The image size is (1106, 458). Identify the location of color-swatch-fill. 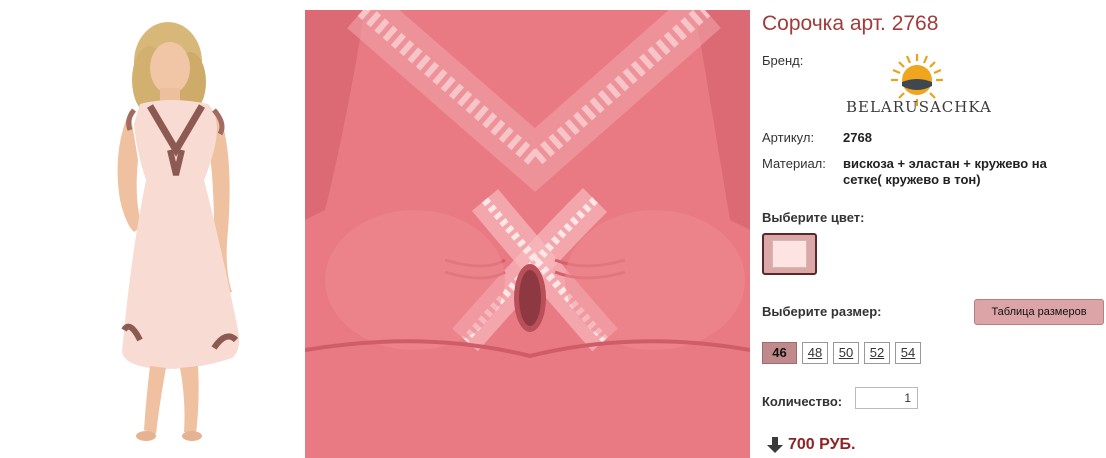
(789, 254).